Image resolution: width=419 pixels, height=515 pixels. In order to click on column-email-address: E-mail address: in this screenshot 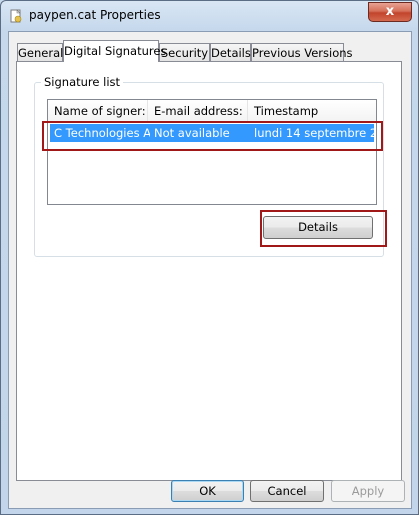, I will do `click(198, 111)`.